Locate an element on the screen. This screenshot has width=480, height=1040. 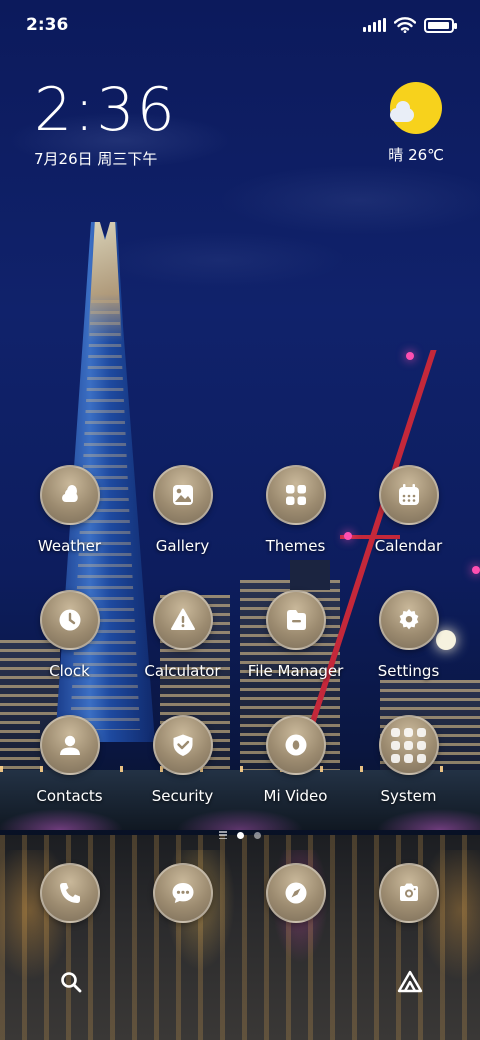
dock-phone-app is located at coordinates (69, 893).